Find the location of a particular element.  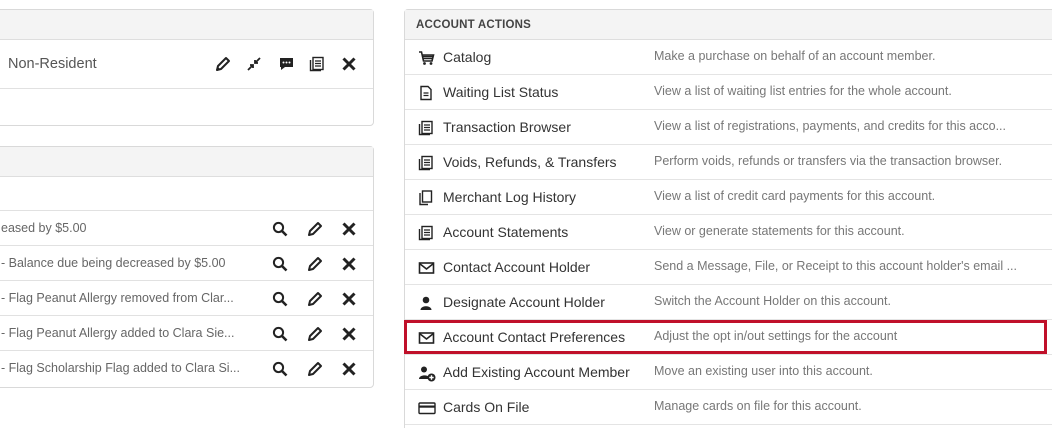

panel-title: ACCOUNT ACTIONS is located at coordinates (474, 25).